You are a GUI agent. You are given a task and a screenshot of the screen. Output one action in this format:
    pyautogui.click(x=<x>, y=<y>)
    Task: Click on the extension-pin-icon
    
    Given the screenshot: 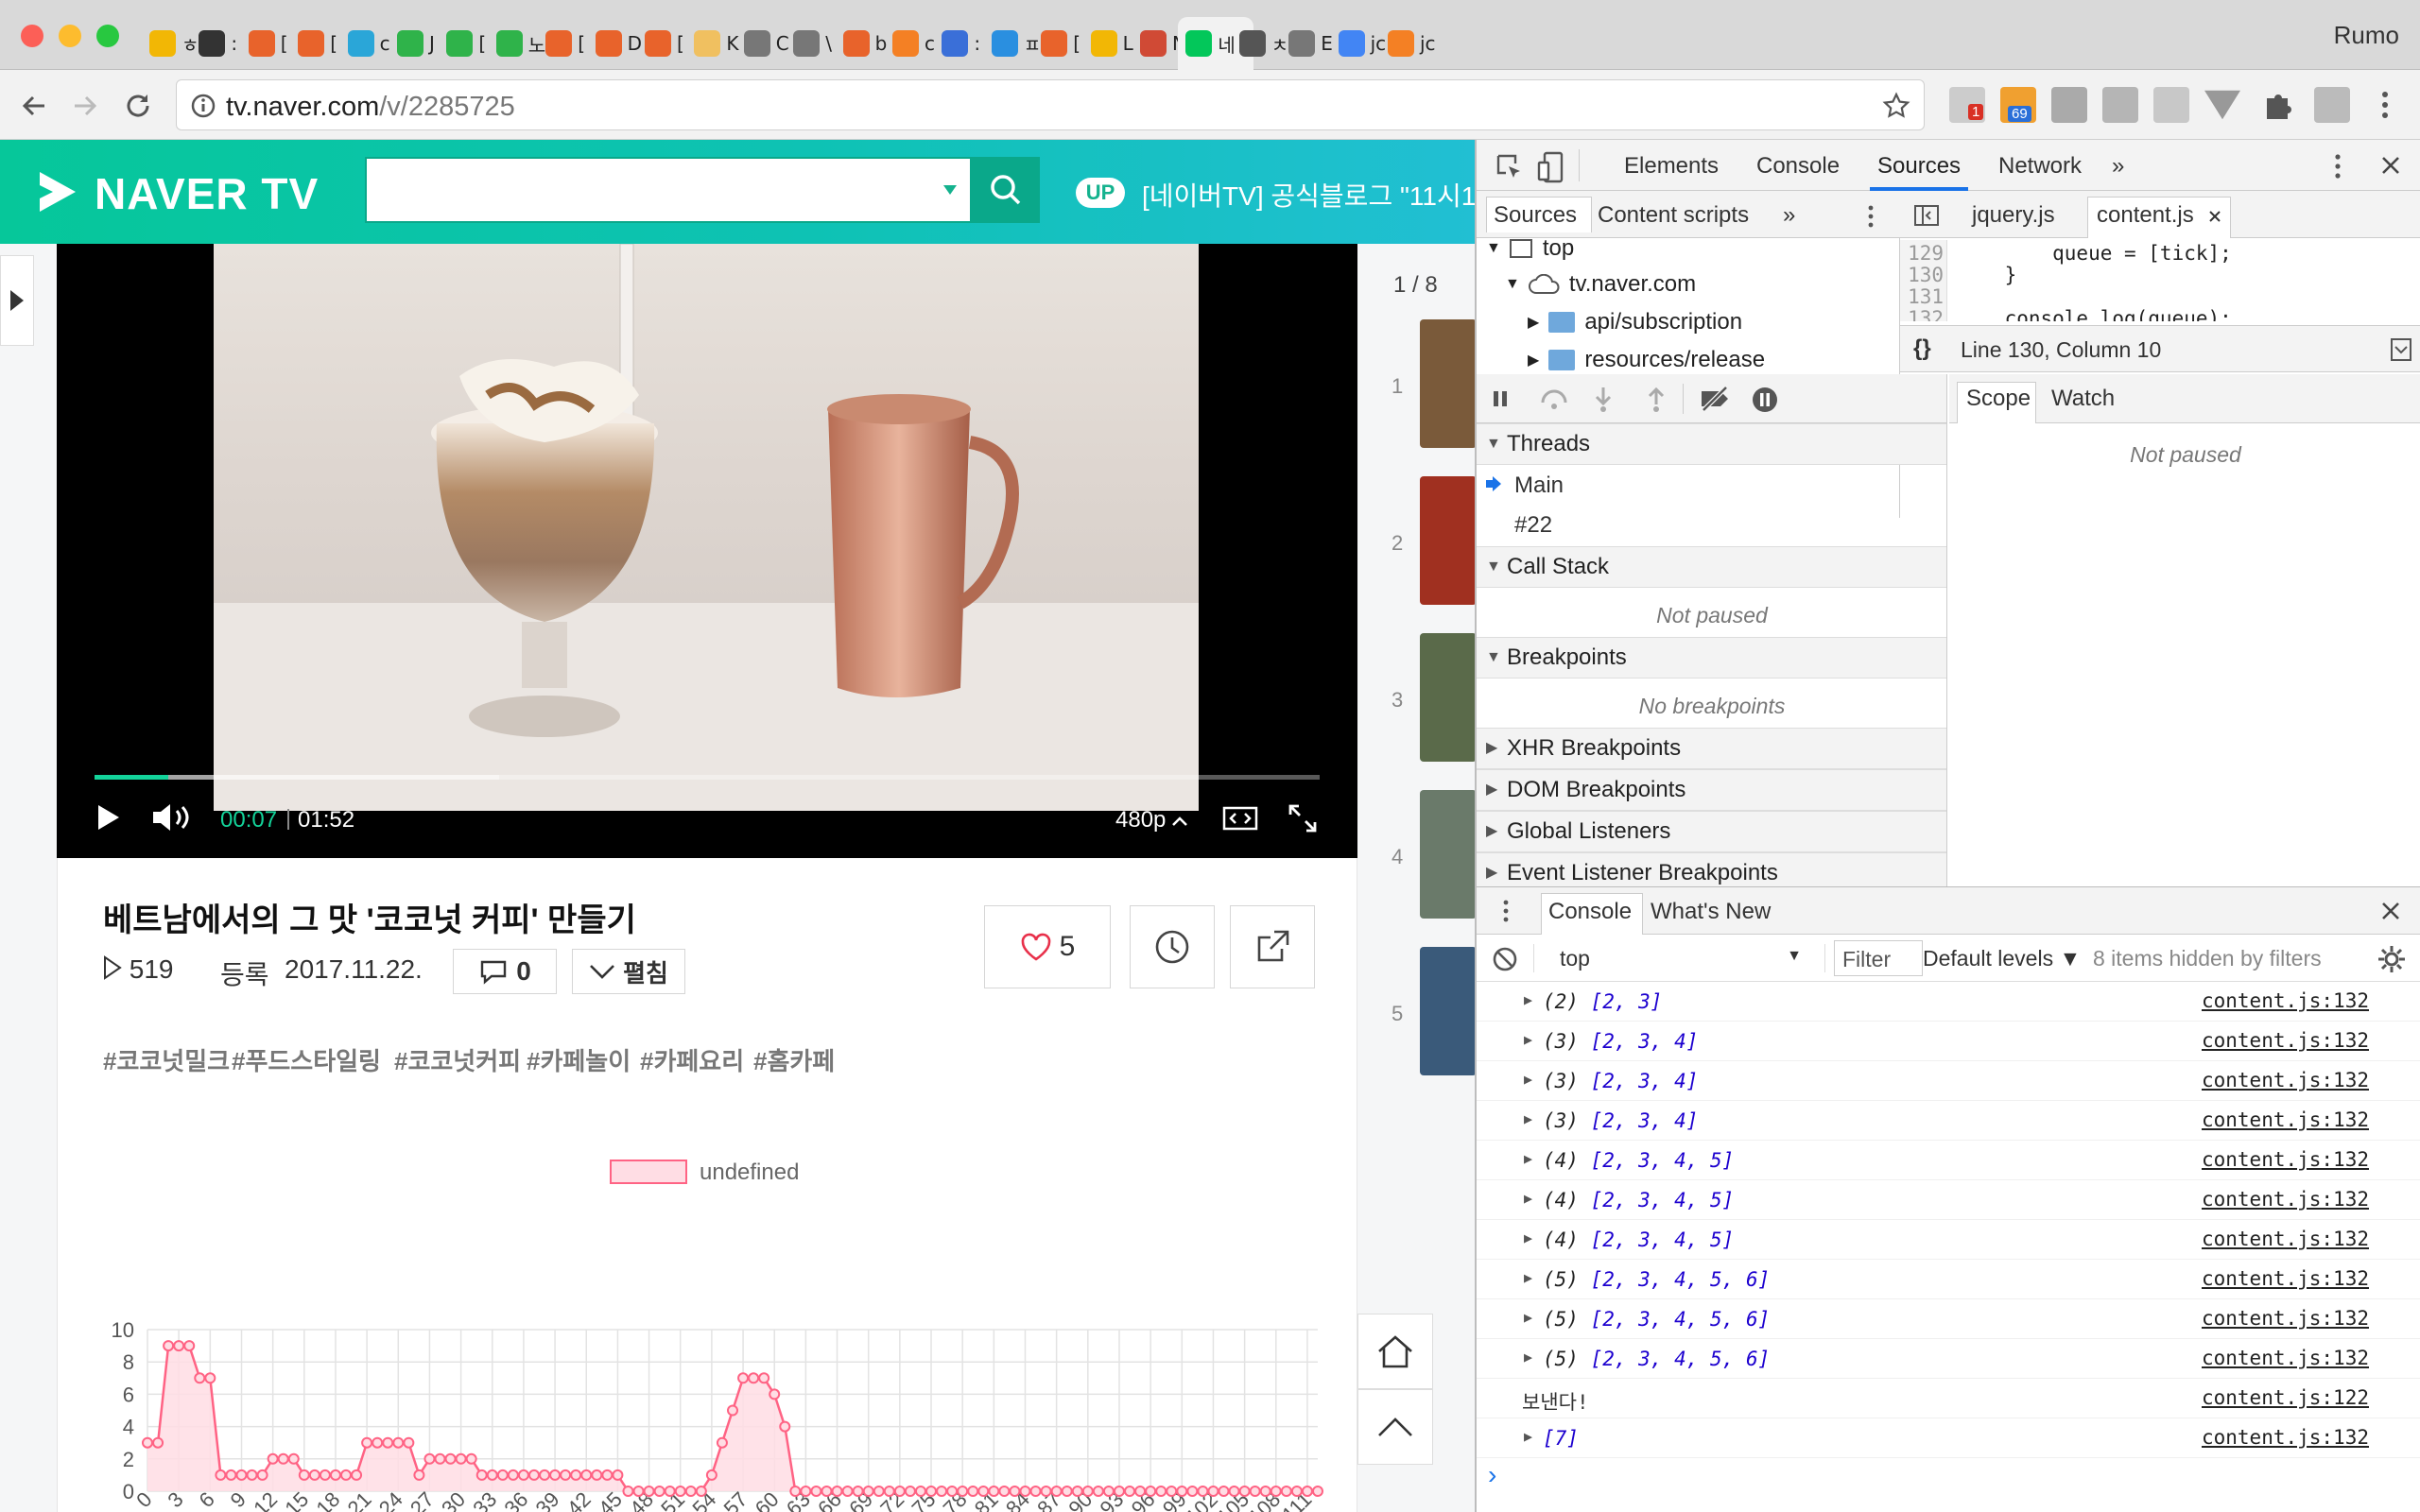 What is the action you would take?
    pyautogui.click(x=2120, y=105)
    